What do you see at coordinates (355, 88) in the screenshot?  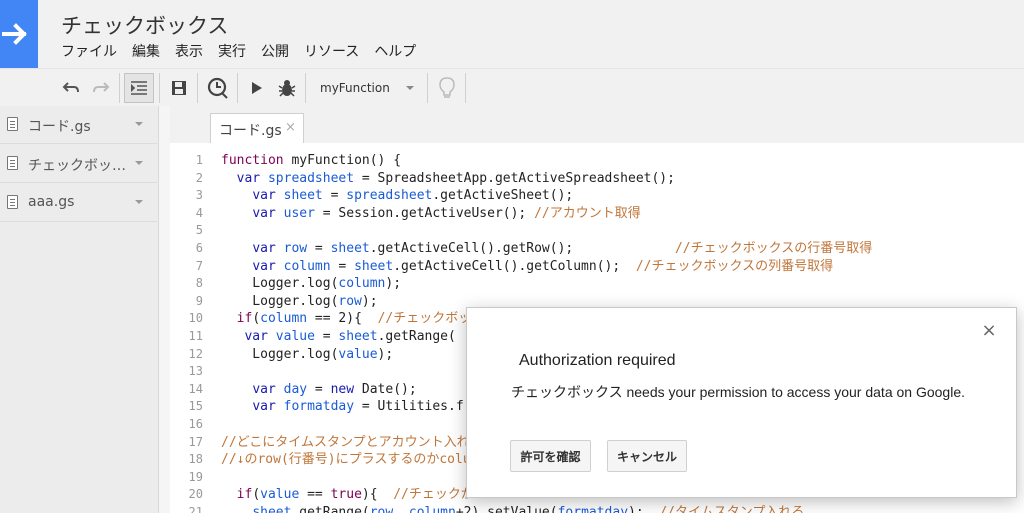 I see `function-select-value: myFunction` at bounding box center [355, 88].